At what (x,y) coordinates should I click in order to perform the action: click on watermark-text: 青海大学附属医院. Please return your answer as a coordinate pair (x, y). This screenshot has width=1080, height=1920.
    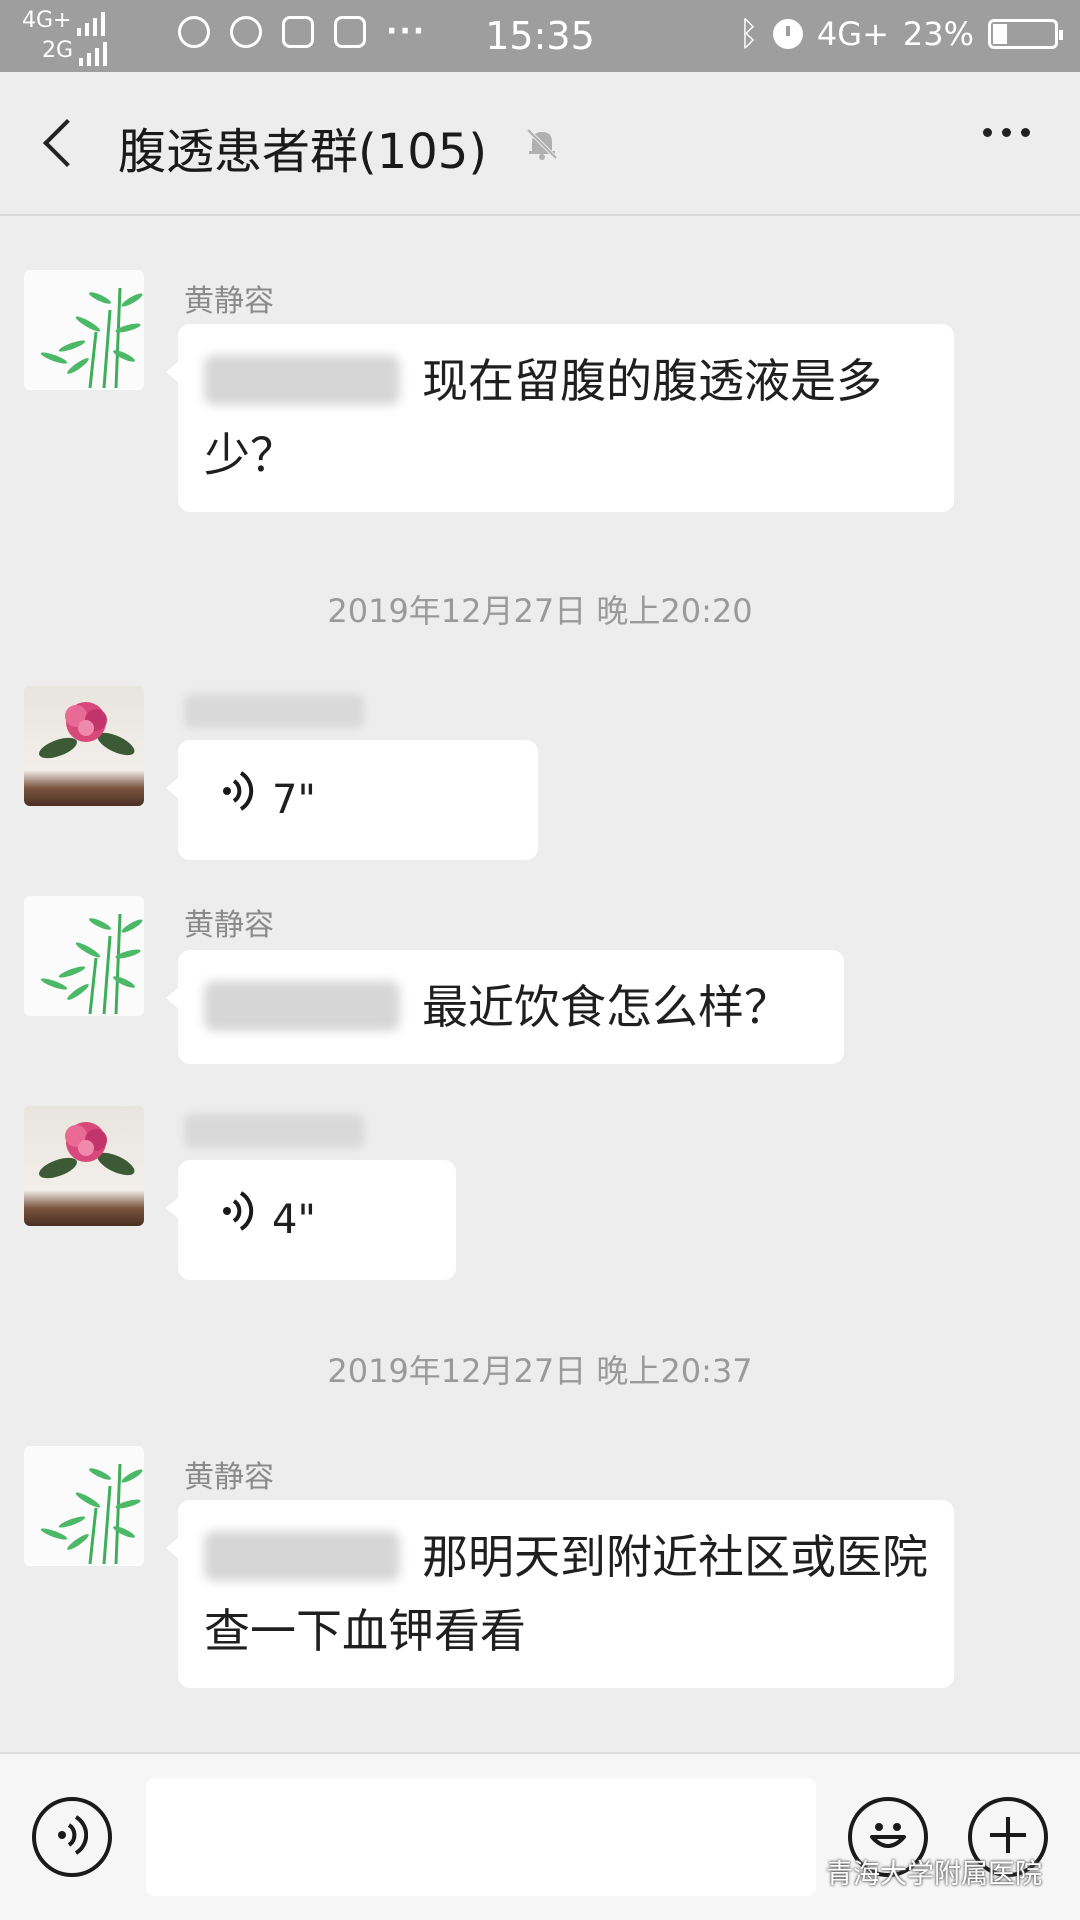
    Looking at the image, I should click on (934, 1874).